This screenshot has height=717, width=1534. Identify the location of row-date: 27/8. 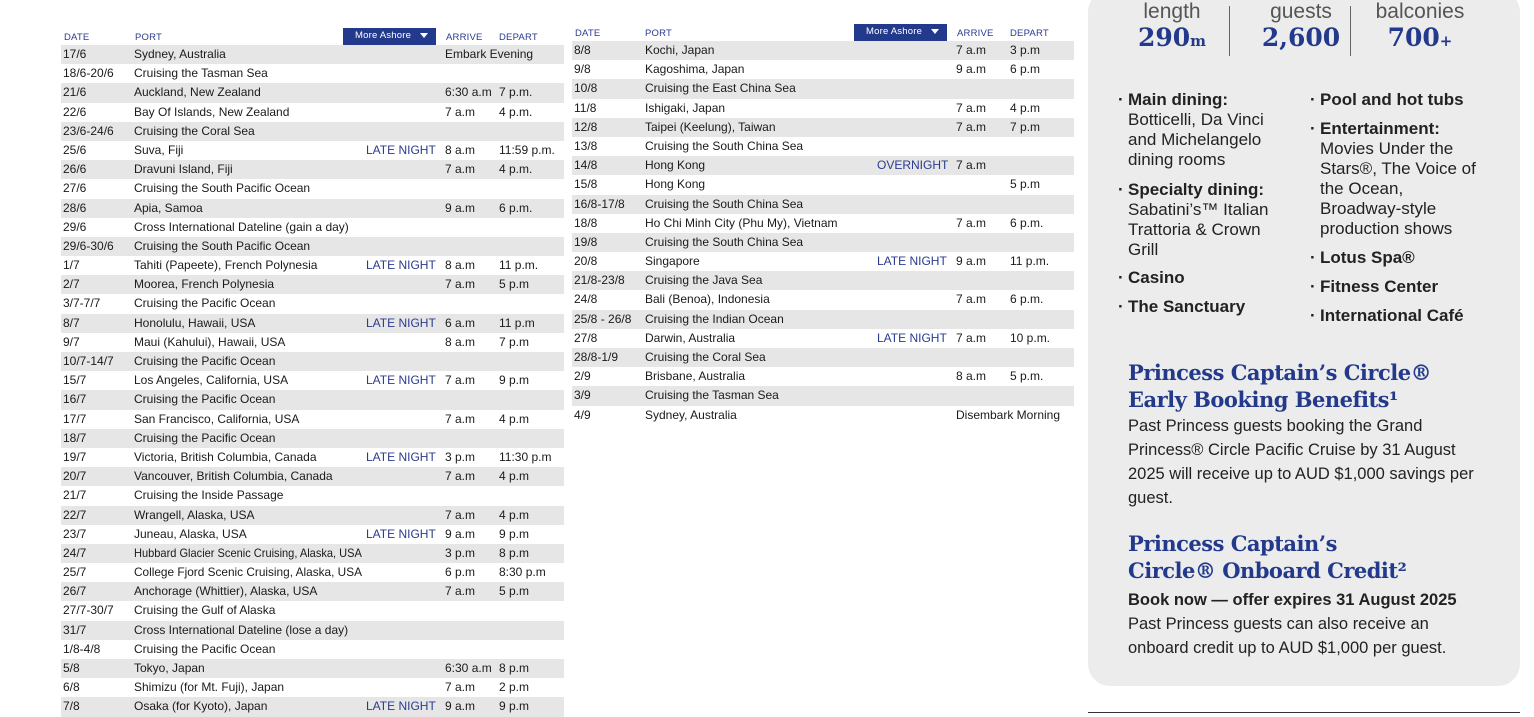
(586, 337).